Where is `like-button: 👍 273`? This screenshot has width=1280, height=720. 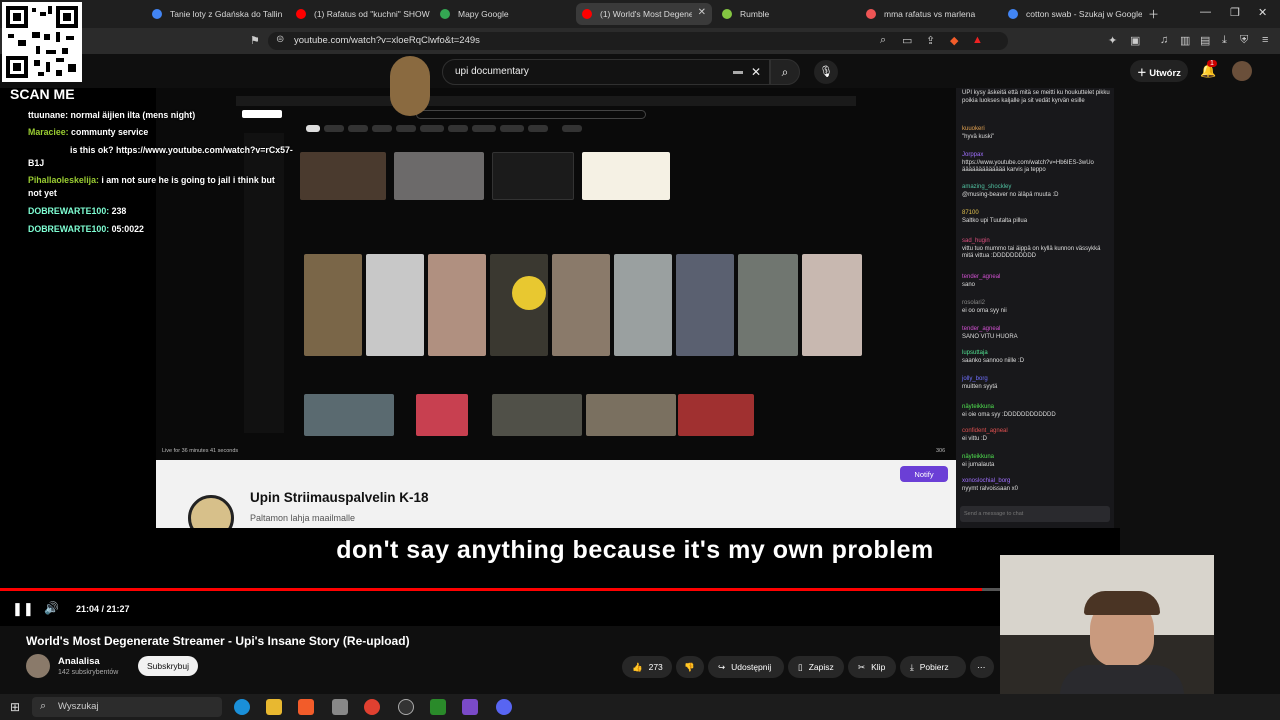
like-button: 👍 273 is located at coordinates (647, 667).